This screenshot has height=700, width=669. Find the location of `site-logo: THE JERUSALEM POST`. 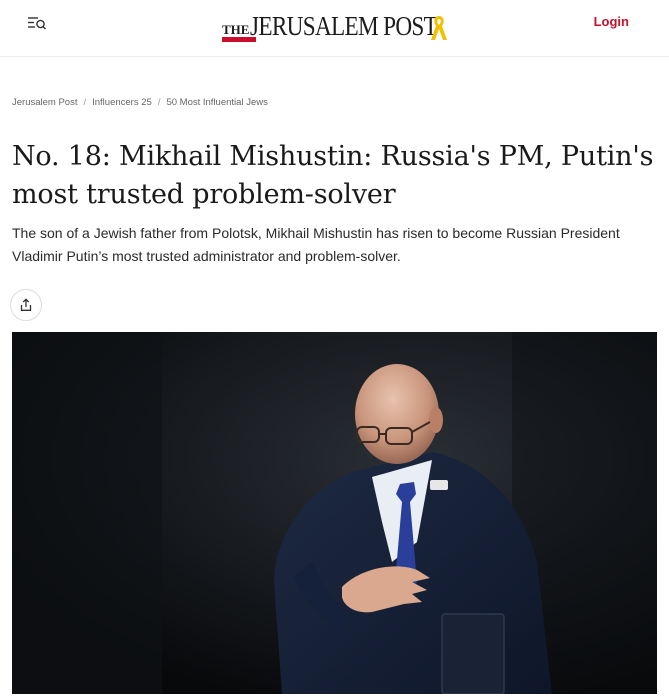

site-logo: THE JERUSALEM POST is located at coordinates (337, 26).